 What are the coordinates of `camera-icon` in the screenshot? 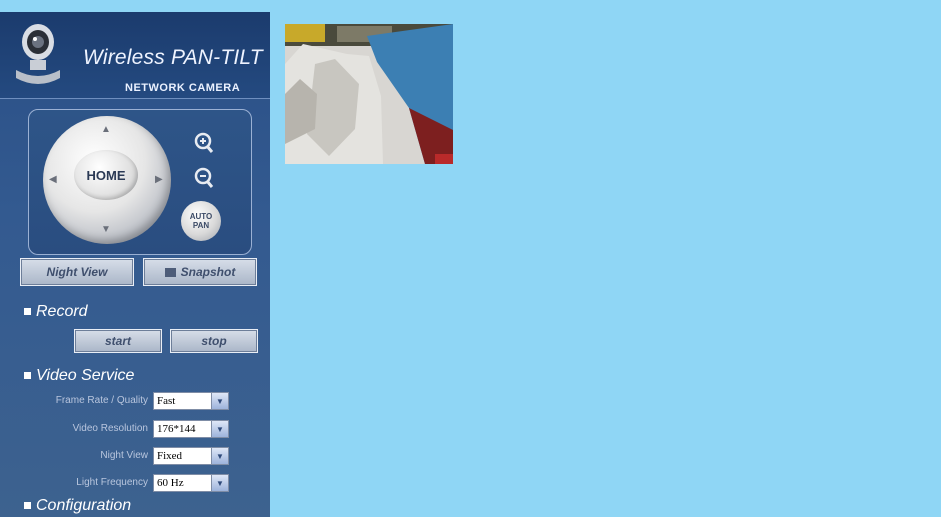 It's located at (38, 54).